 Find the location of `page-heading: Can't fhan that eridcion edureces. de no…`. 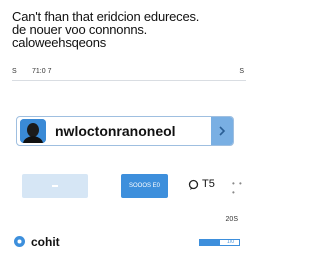

page-heading: Can't fhan that eridcion edureces. de no… is located at coordinates (131, 29).